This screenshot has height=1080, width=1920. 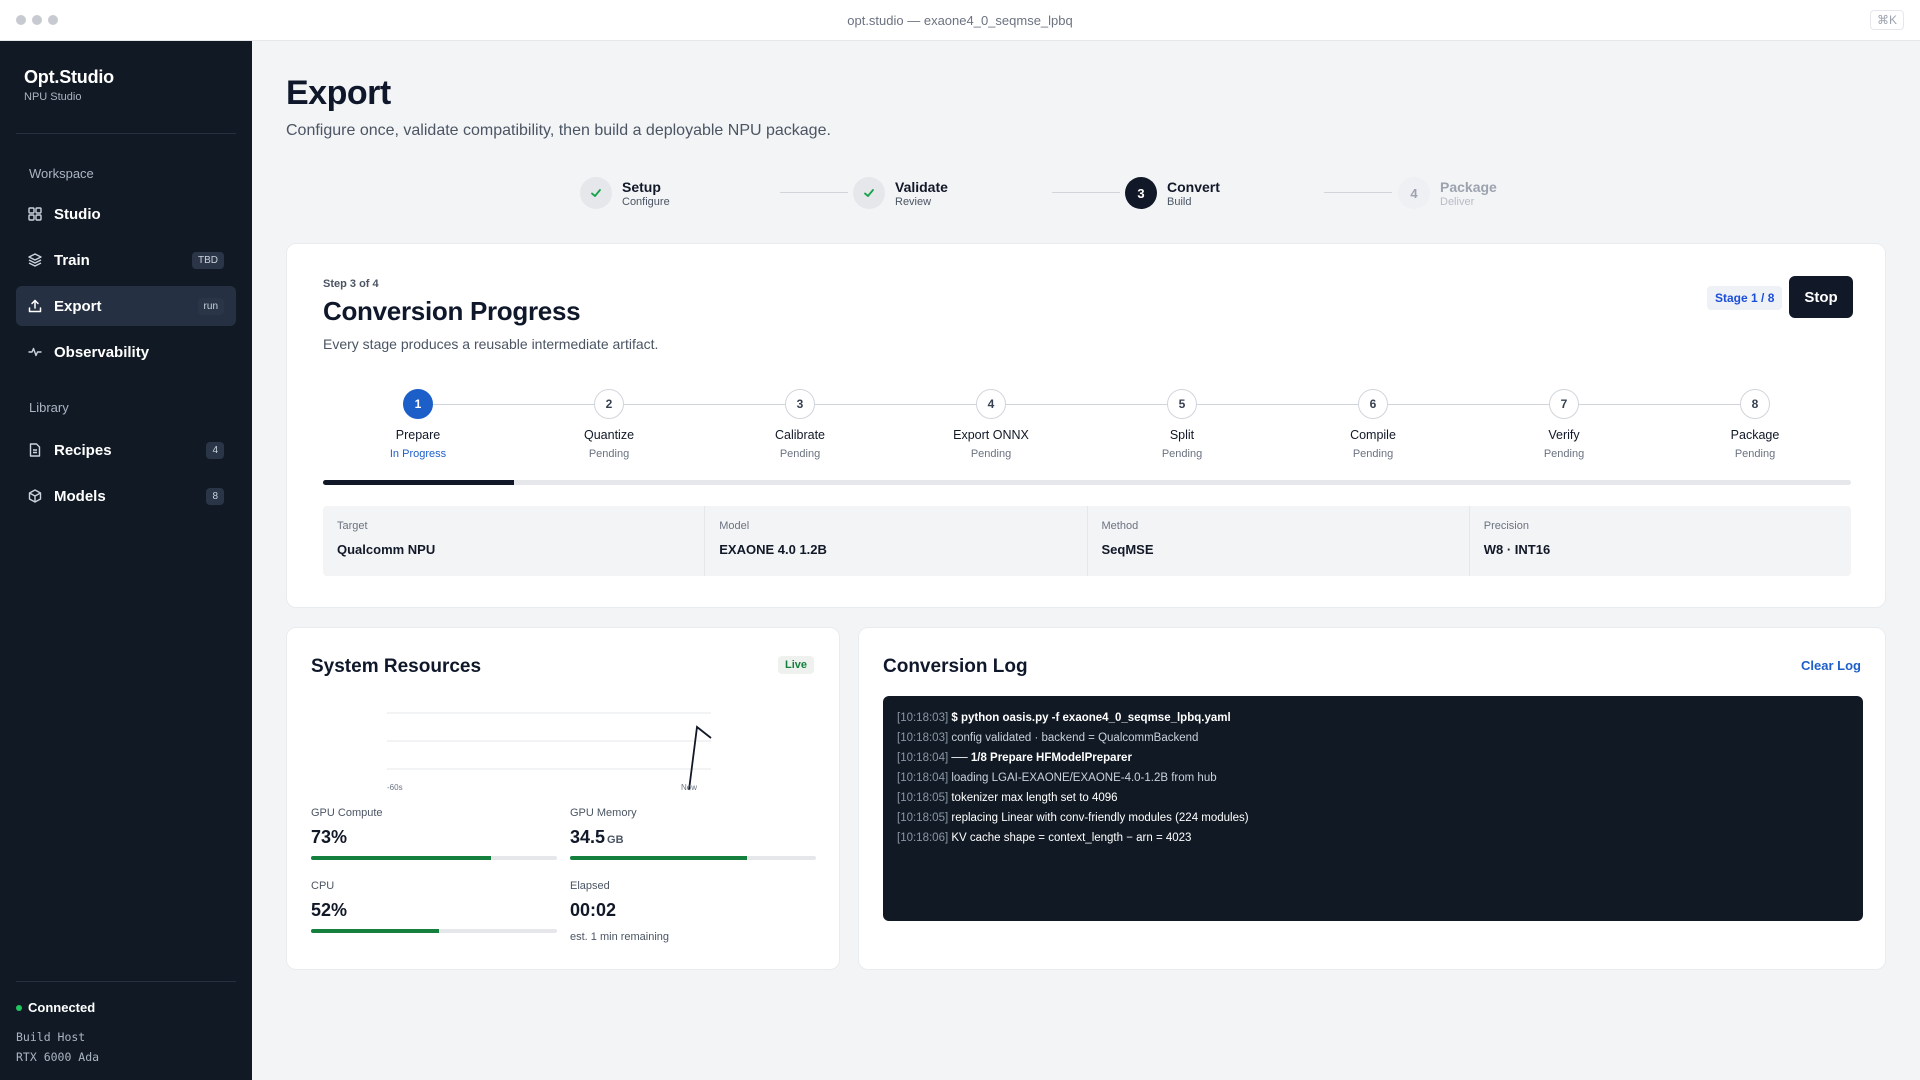 I want to click on sidebar-item-recipes: Recipes 4, so click(x=126, y=450).